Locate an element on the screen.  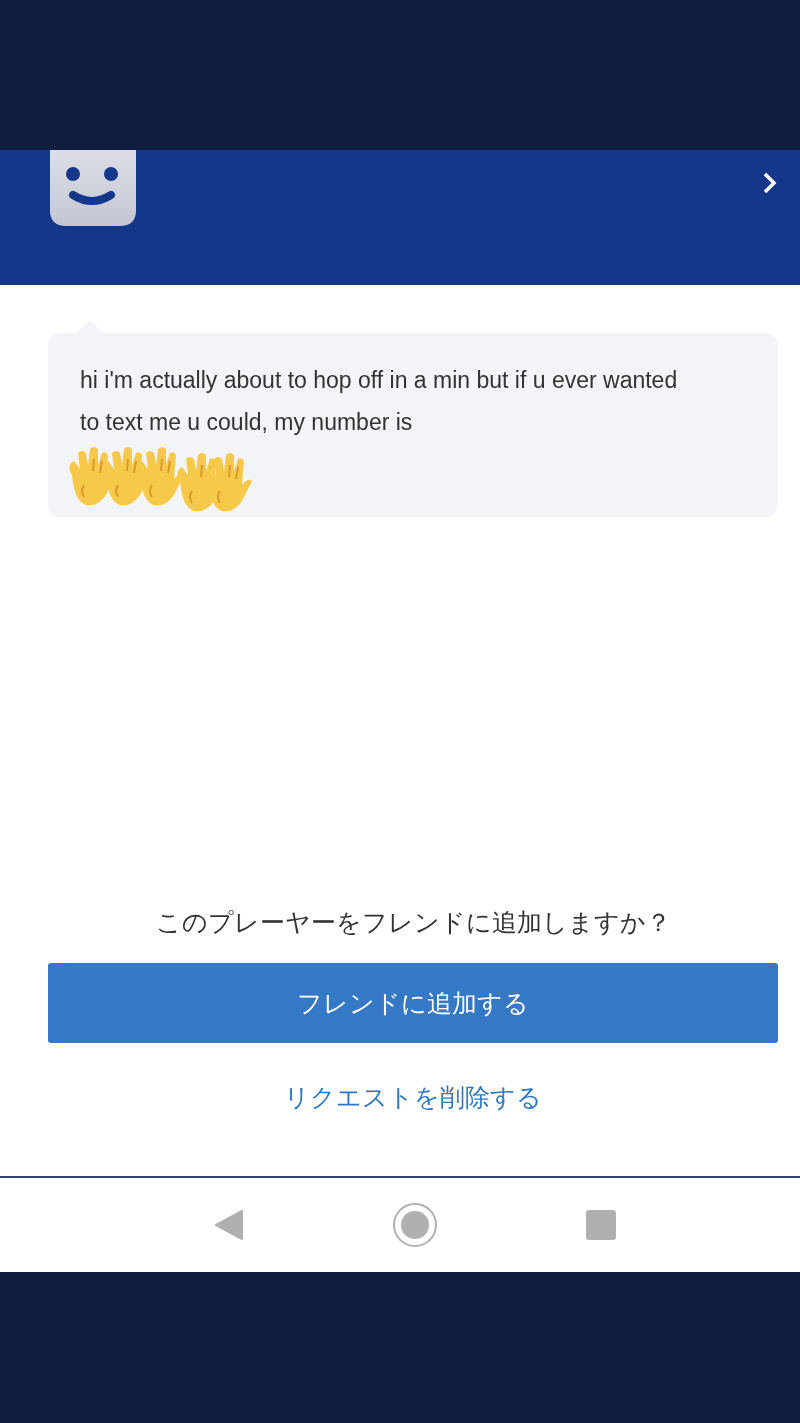
smiley-avatar-icon is located at coordinates (93, 188).